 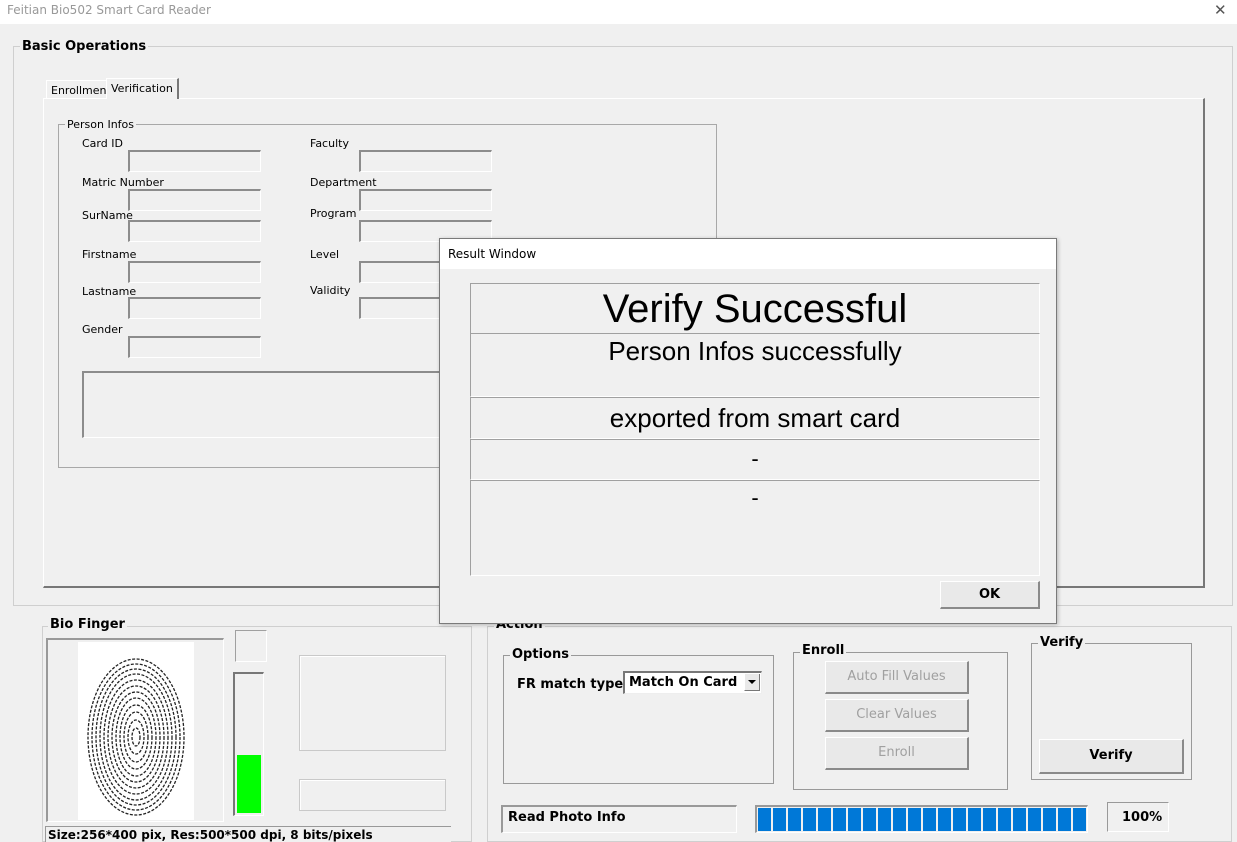 What do you see at coordinates (425, 200) in the screenshot?
I see `department-field` at bounding box center [425, 200].